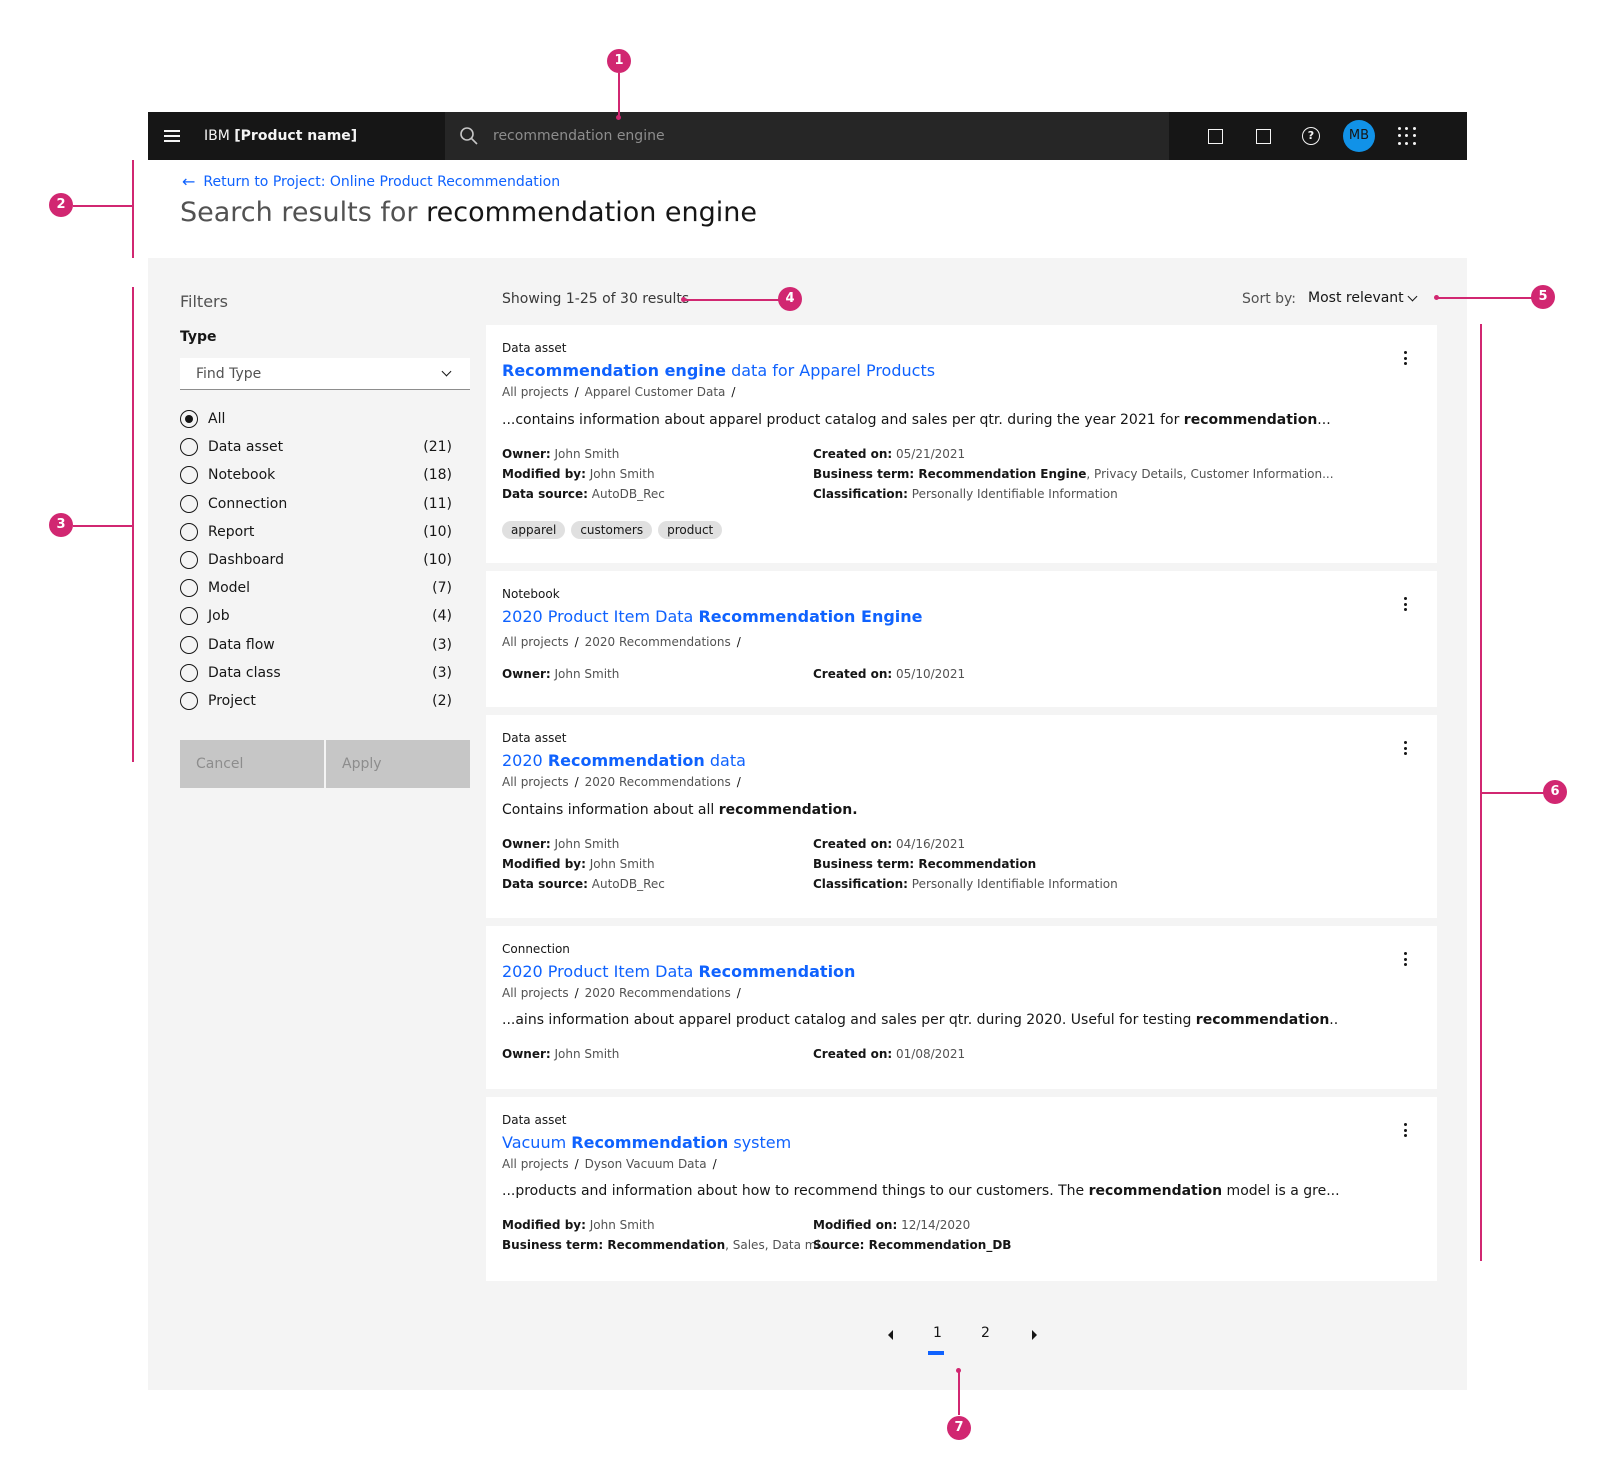 This screenshot has width=1609, height=1484. I want to click on result-title-link: Vacuum Recommendation system, so click(646, 1142).